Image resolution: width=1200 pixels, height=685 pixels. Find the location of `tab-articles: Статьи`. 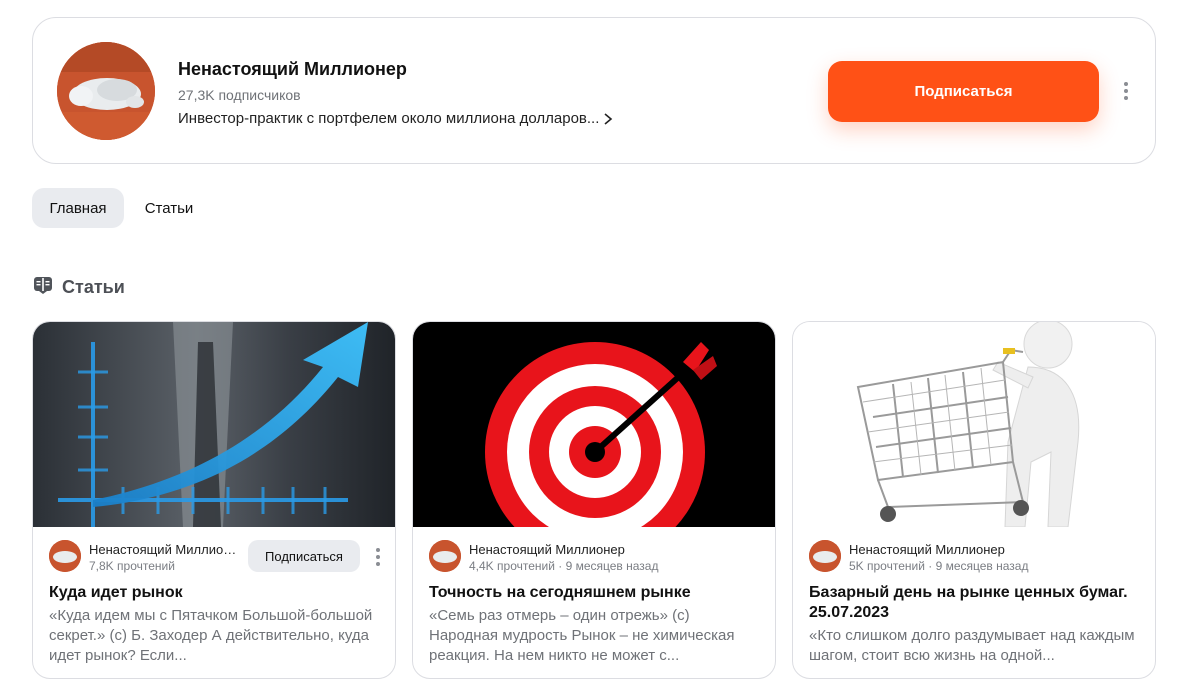

tab-articles: Статьи is located at coordinates (169, 208).